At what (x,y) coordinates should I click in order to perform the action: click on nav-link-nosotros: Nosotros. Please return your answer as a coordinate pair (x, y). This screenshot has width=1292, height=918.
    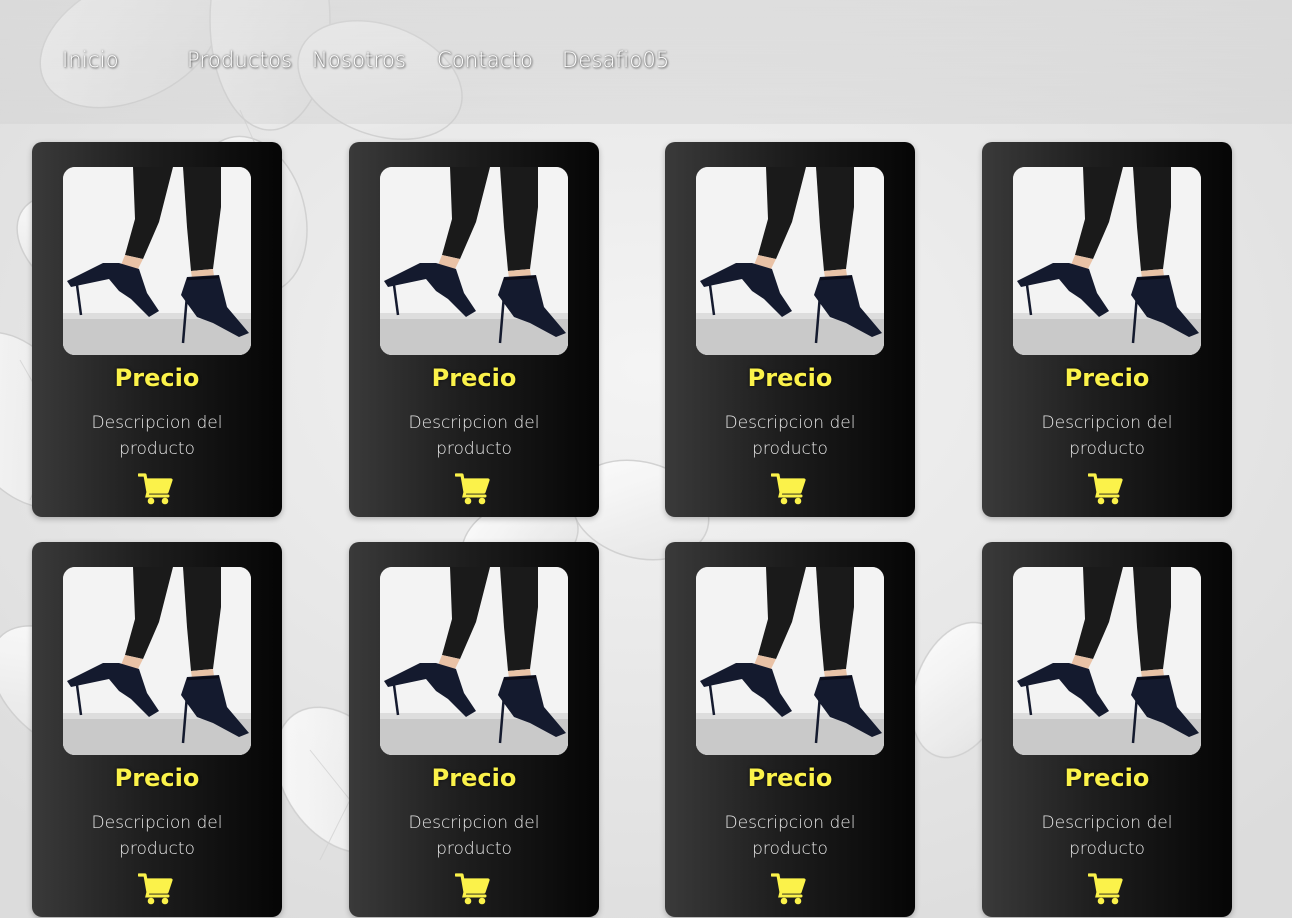
    Looking at the image, I should click on (359, 60).